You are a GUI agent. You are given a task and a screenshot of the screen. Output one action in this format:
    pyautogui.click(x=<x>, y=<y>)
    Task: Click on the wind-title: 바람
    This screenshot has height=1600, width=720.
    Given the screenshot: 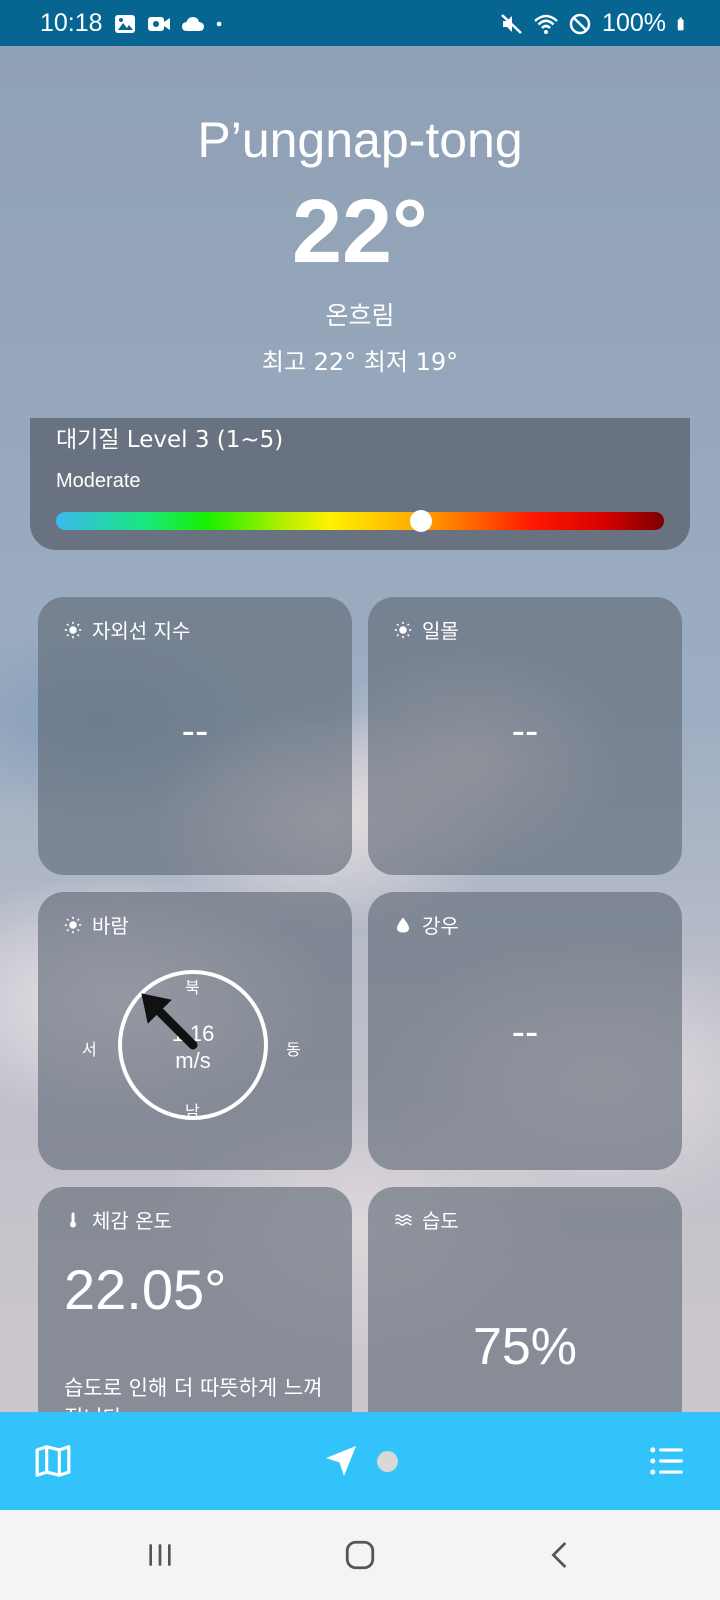 What is the action you would take?
    pyautogui.click(x=110, y=926)
    